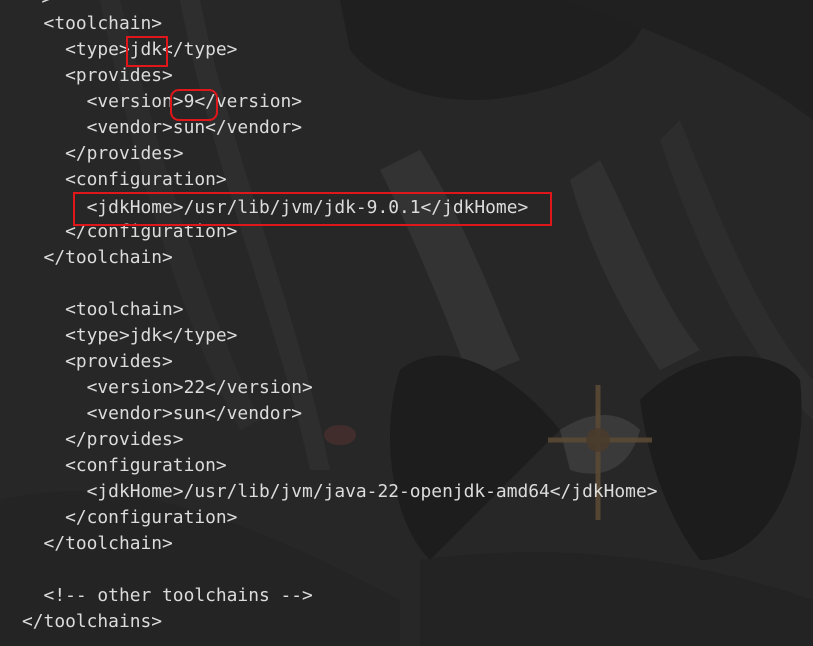  Describe the element at coordinates (103, 439) in the screenshot. I see `code-line-18: </provides>` at that location.